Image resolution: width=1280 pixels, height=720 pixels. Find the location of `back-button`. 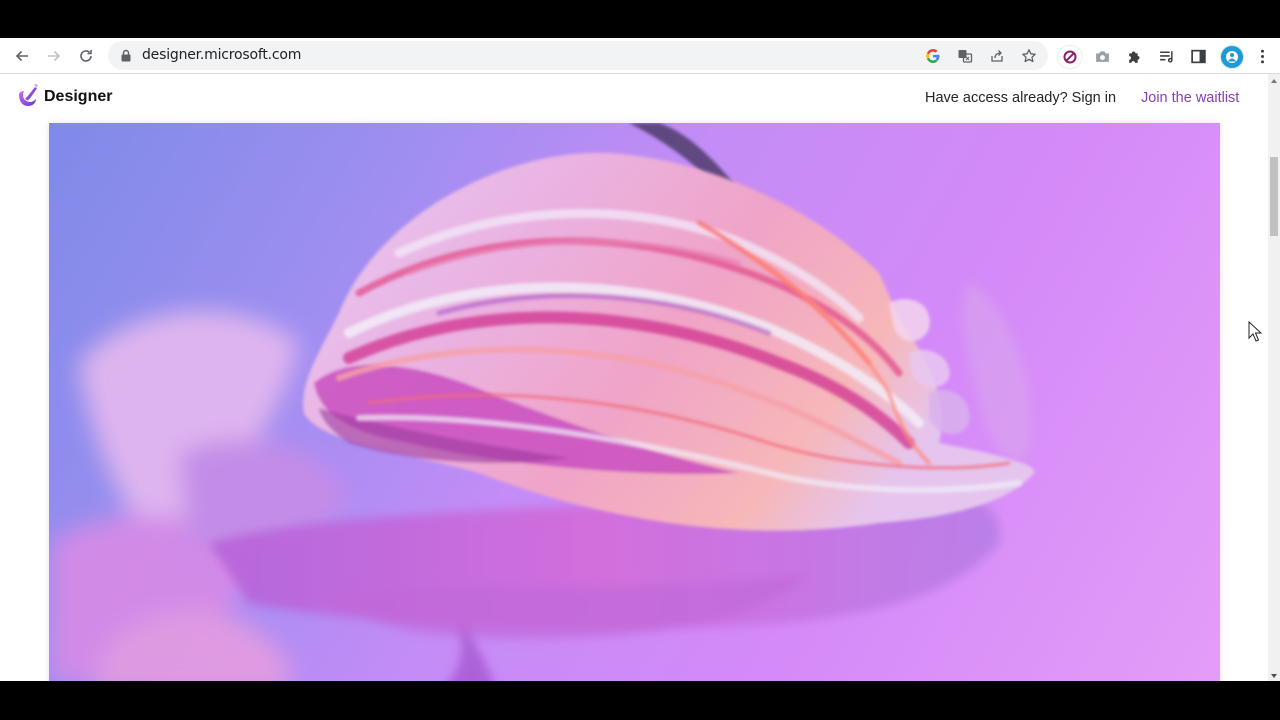

back-button is located at coordinates (22, 56).